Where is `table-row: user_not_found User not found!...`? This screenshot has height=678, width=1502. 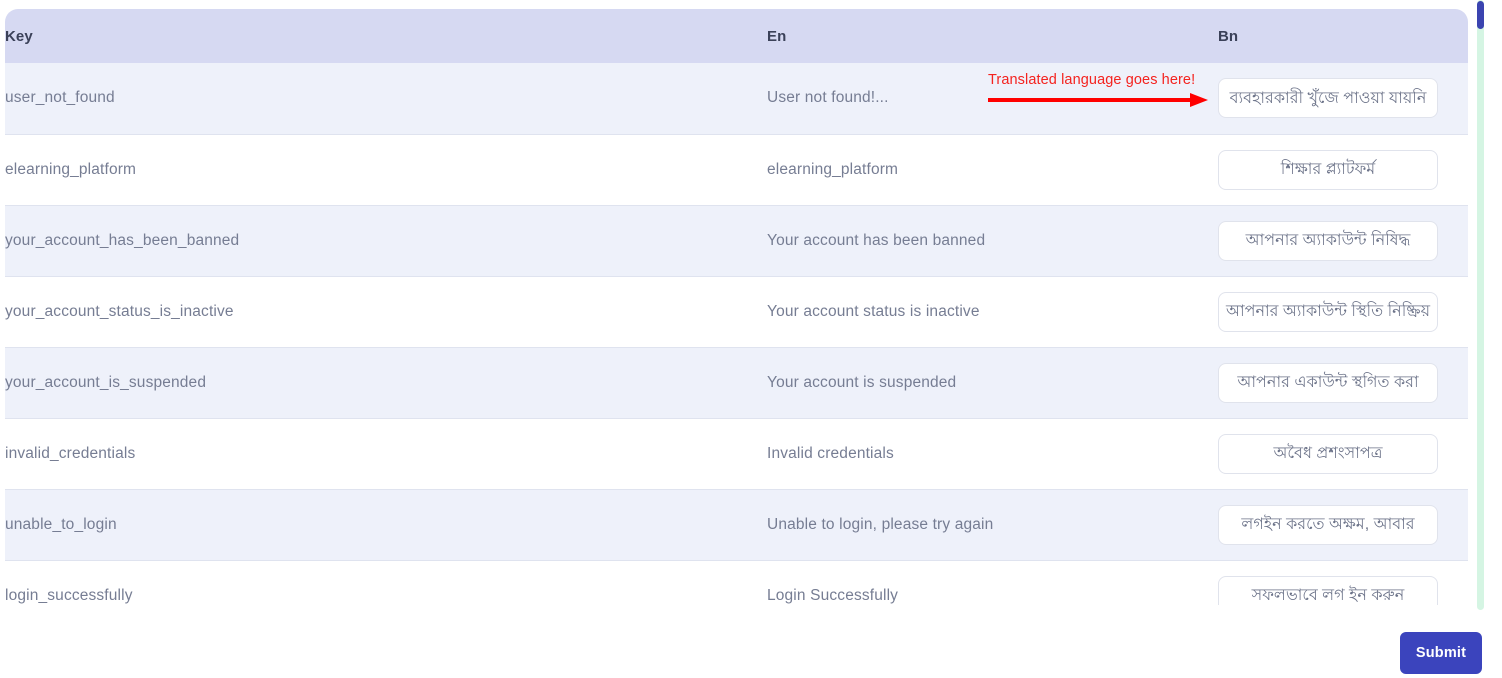
table-row: user_not_found User not found!... is located at coordinates (736, 99).